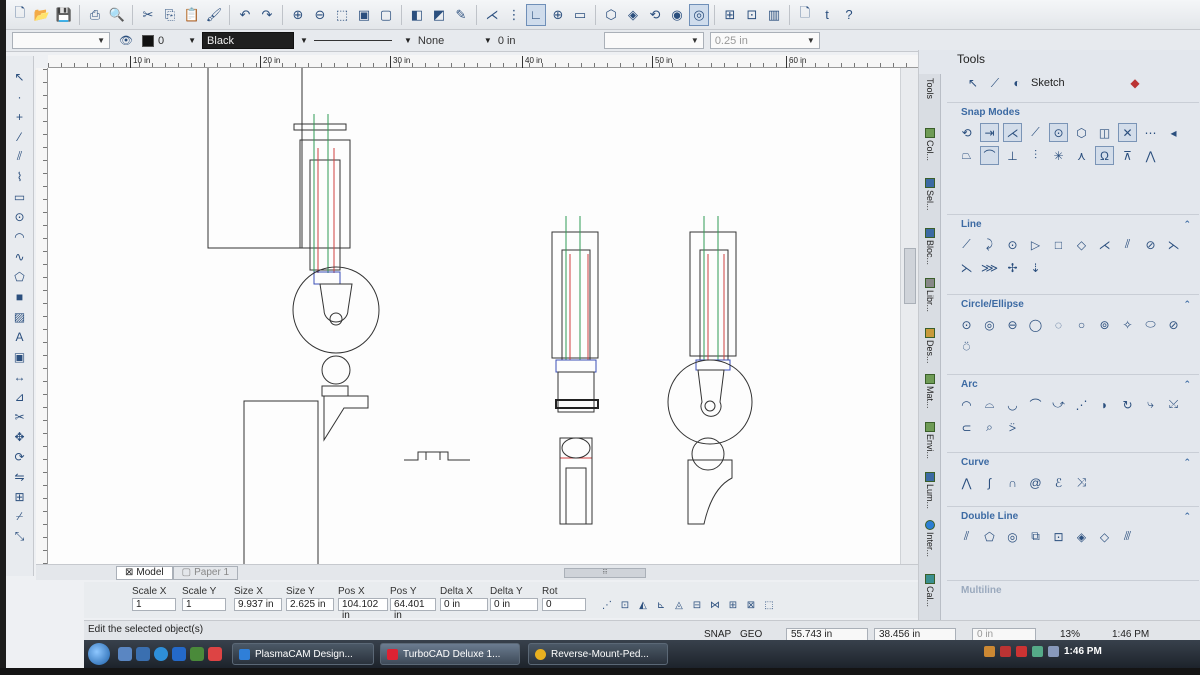 Image resolution: width=1200 pixels, height=675 pixels. I want to click on field-value: 2.625 in, so click(310, 604).